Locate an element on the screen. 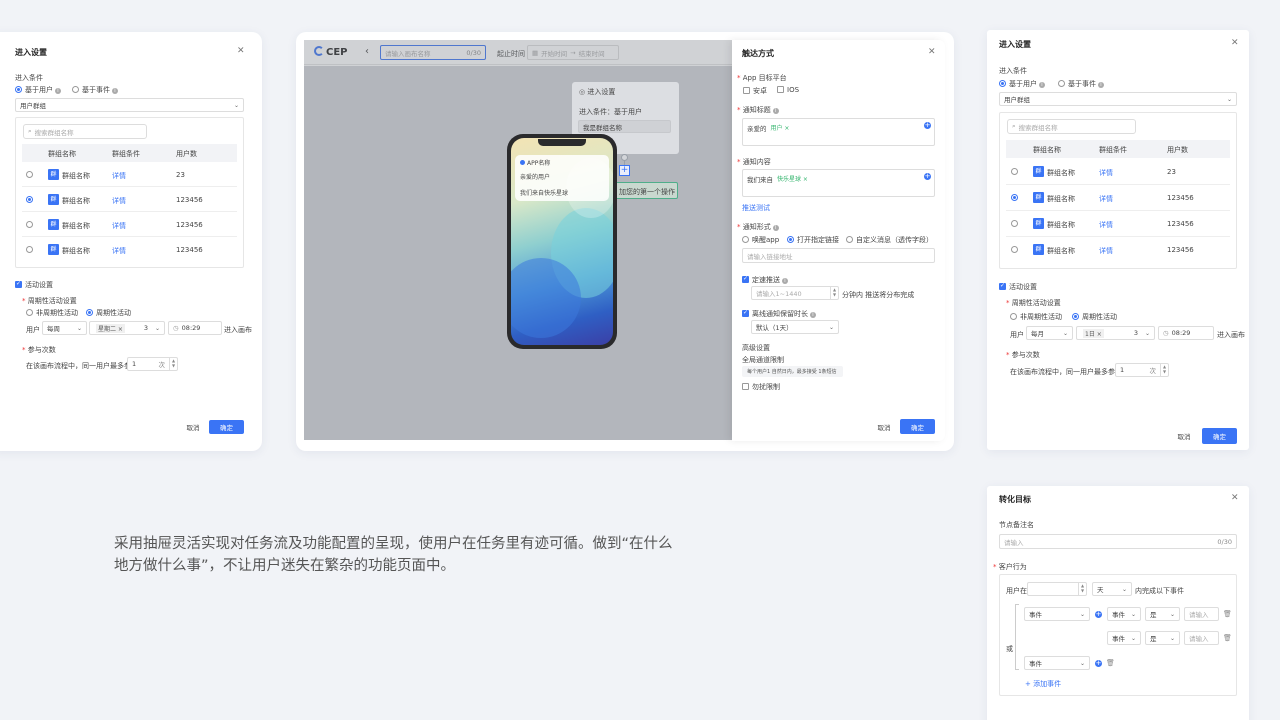 Image resolution: width=1280 pixels, height=720 pixels. add-node-icon: + is located at coordinates (624, 170).